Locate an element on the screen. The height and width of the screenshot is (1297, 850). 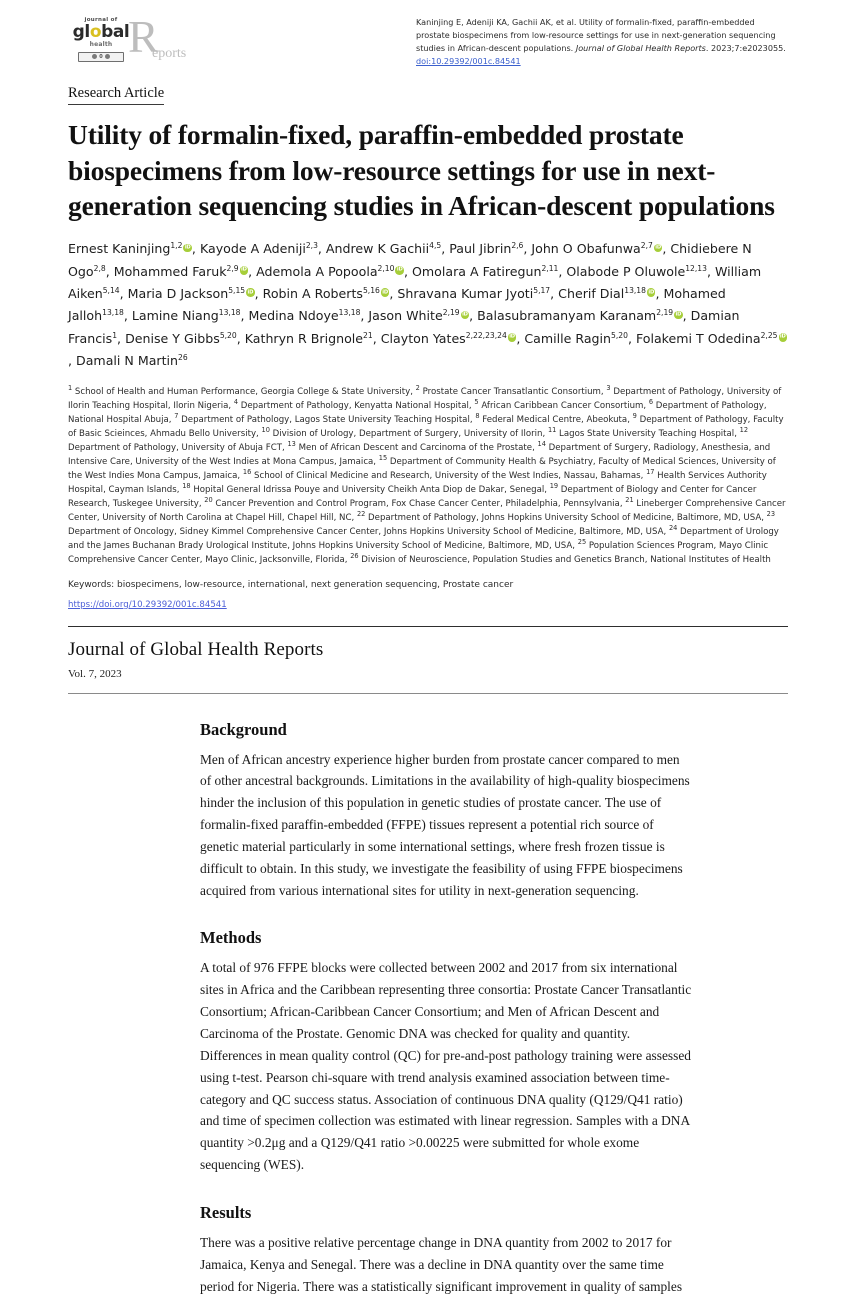
logo-open-access-icon: 0 is located at coordinates (101, 56).